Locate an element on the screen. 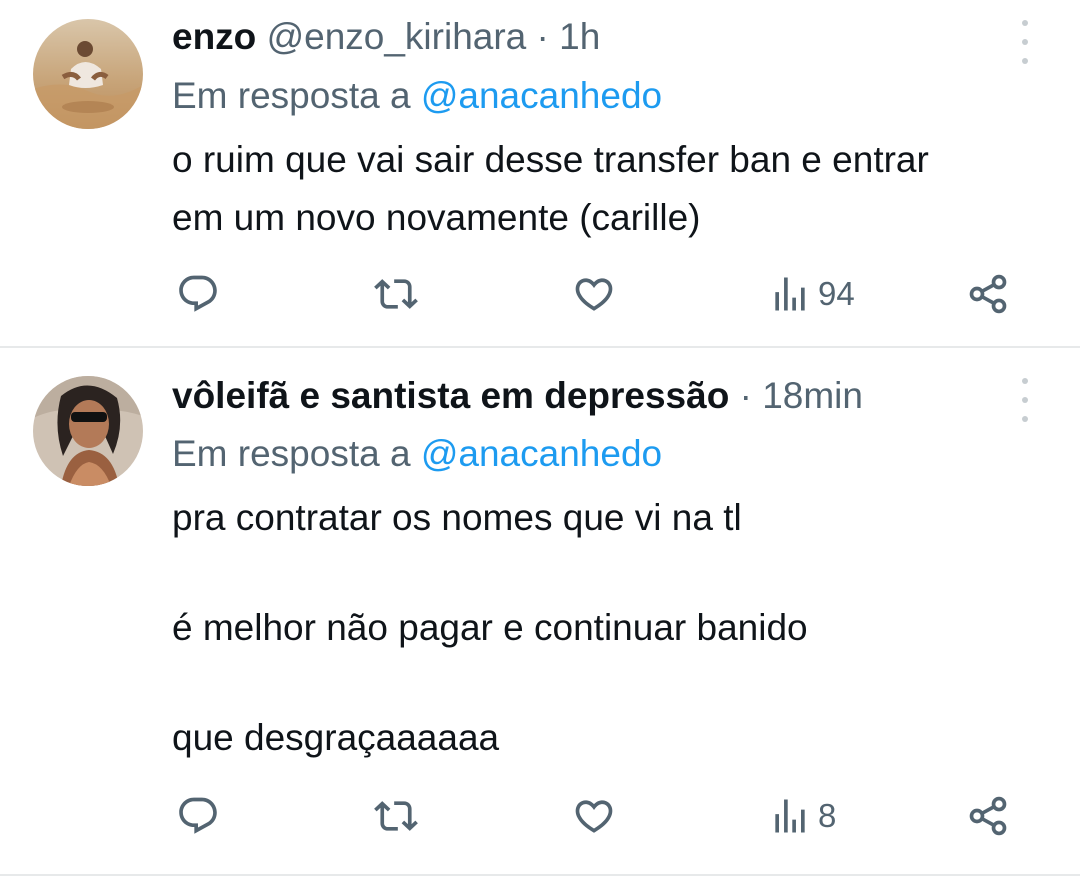 The image size is (1080, 878). timestamp: 1h is located at coordinates (579, 36).